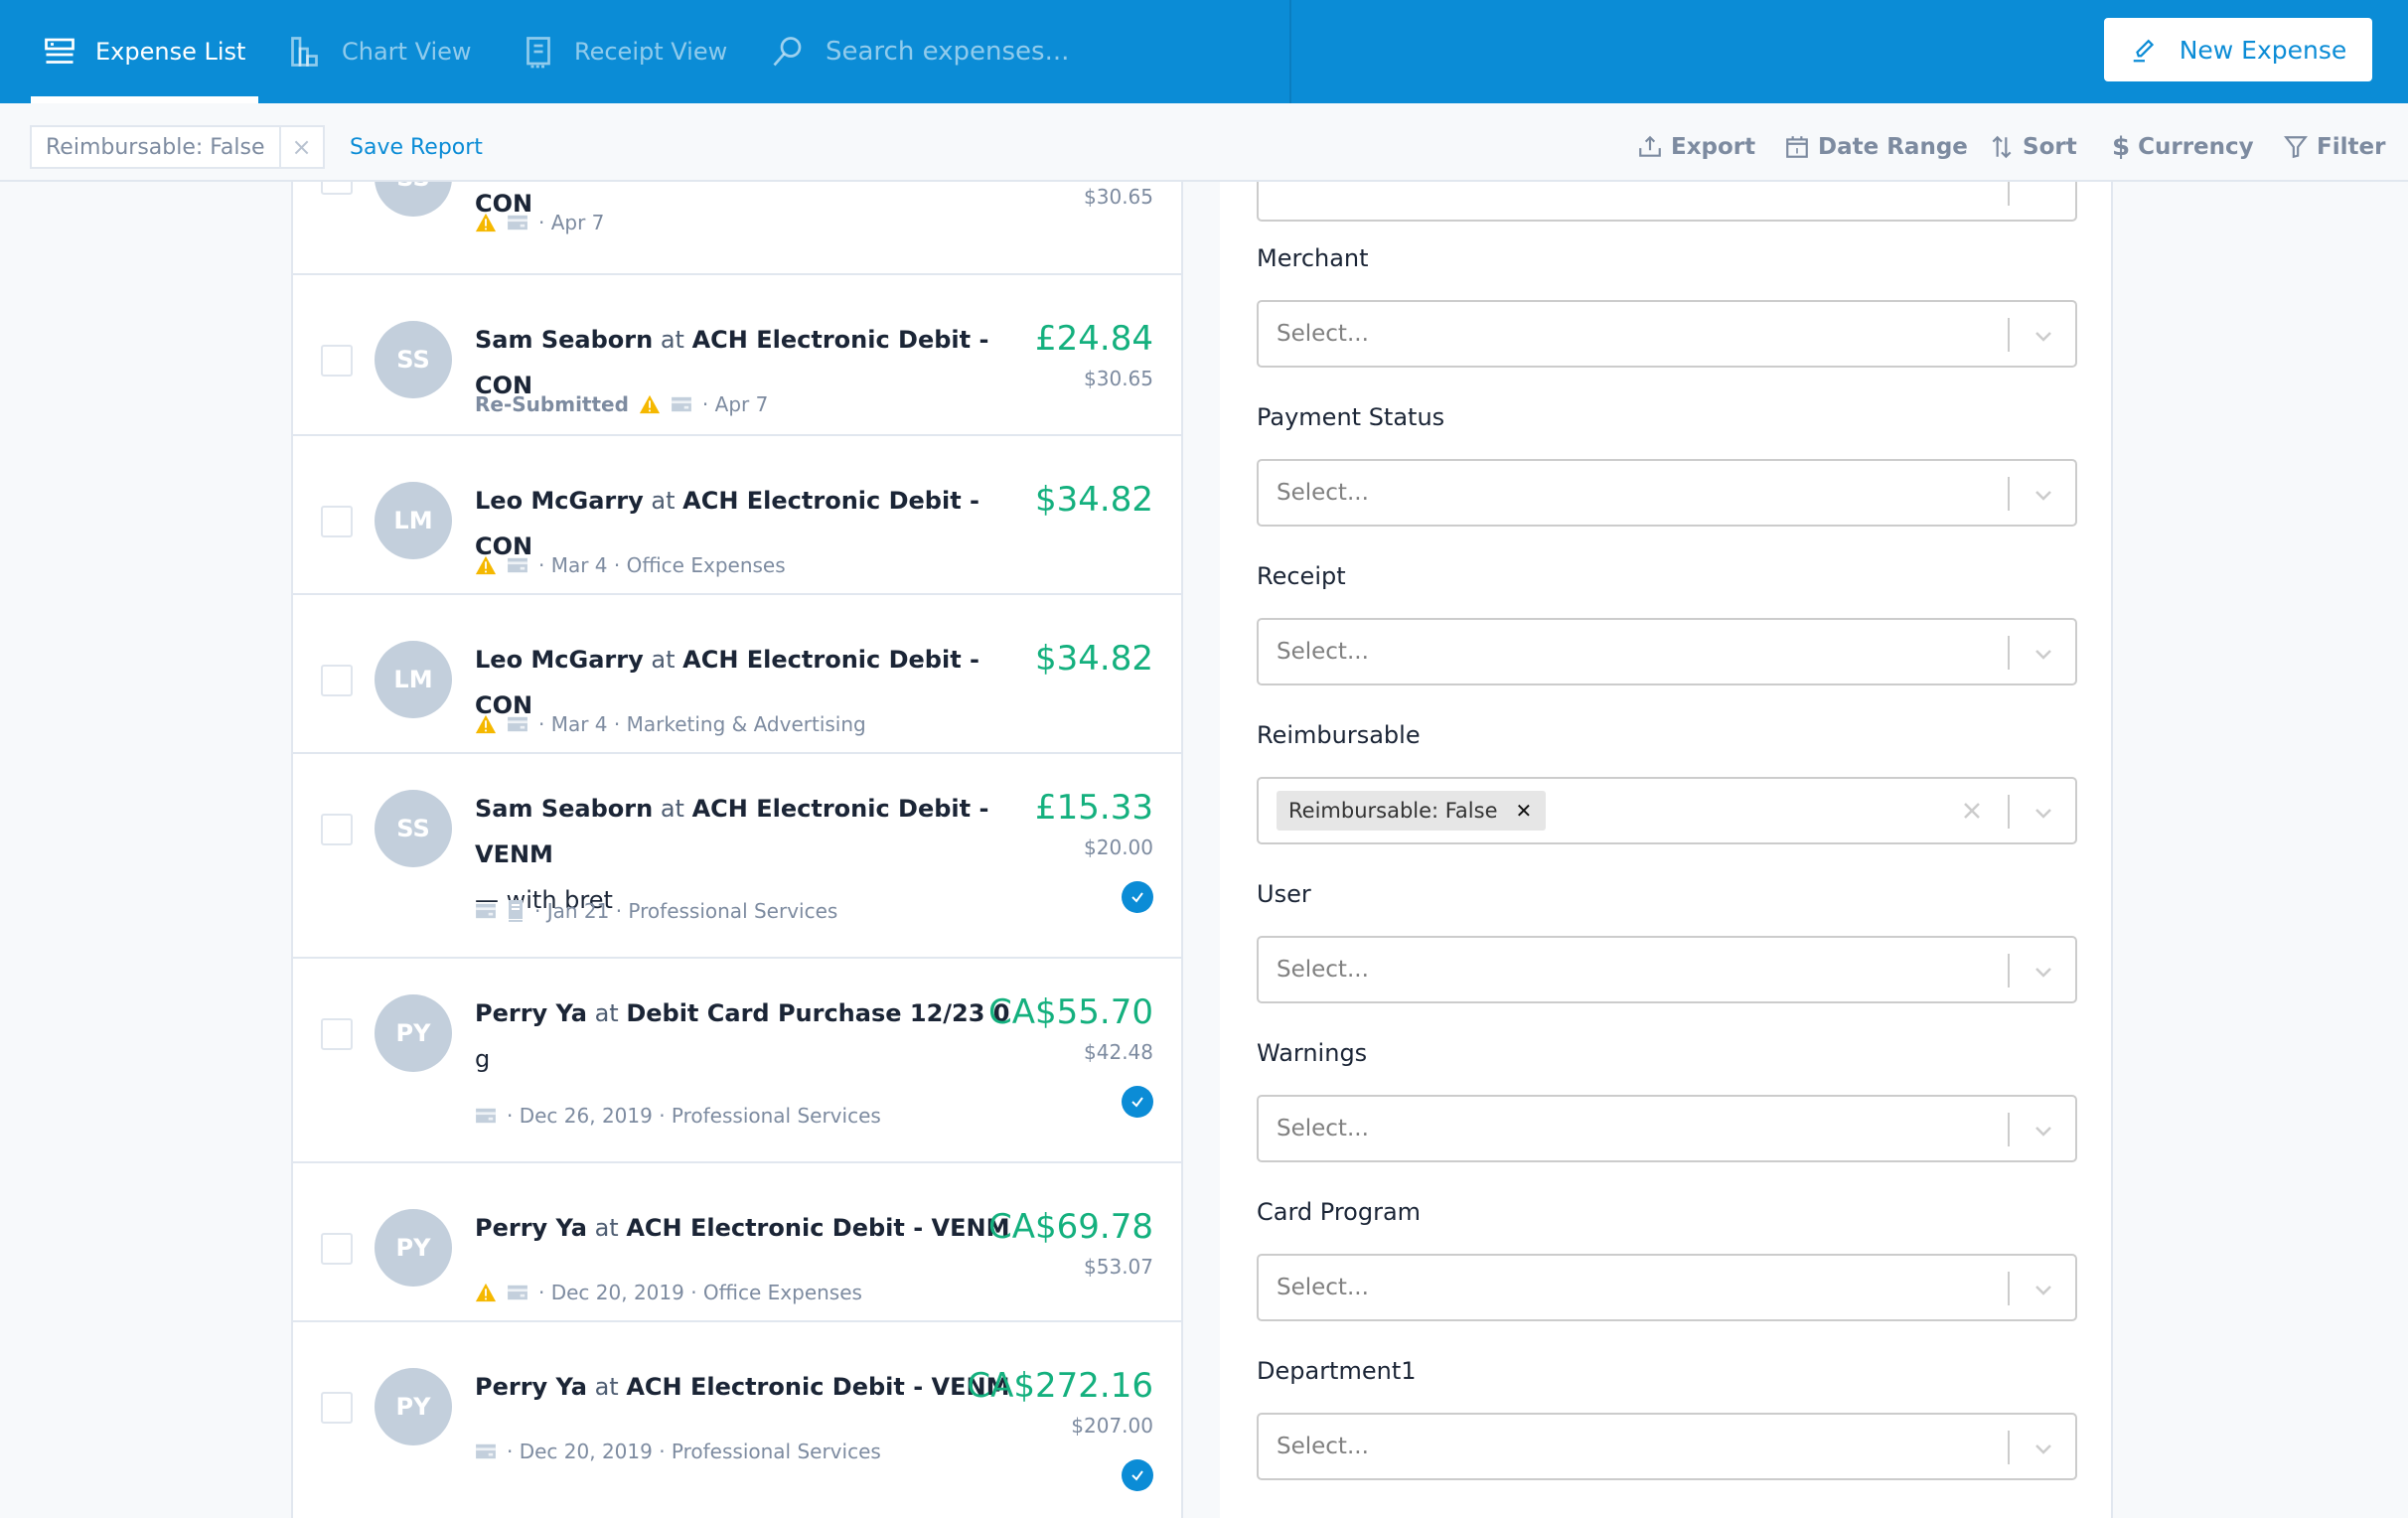  I want to click on tab-chart-view: Chart View, so click(380, 52).